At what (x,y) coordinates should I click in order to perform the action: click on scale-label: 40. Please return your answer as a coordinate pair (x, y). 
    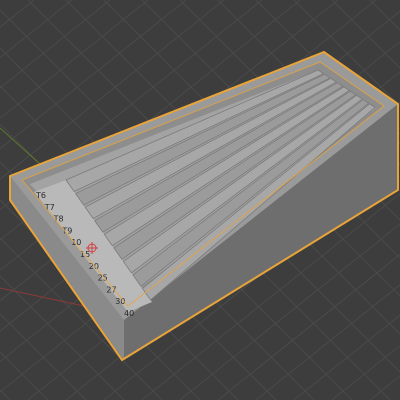
    Looking at the image, I should click on (129, 313).